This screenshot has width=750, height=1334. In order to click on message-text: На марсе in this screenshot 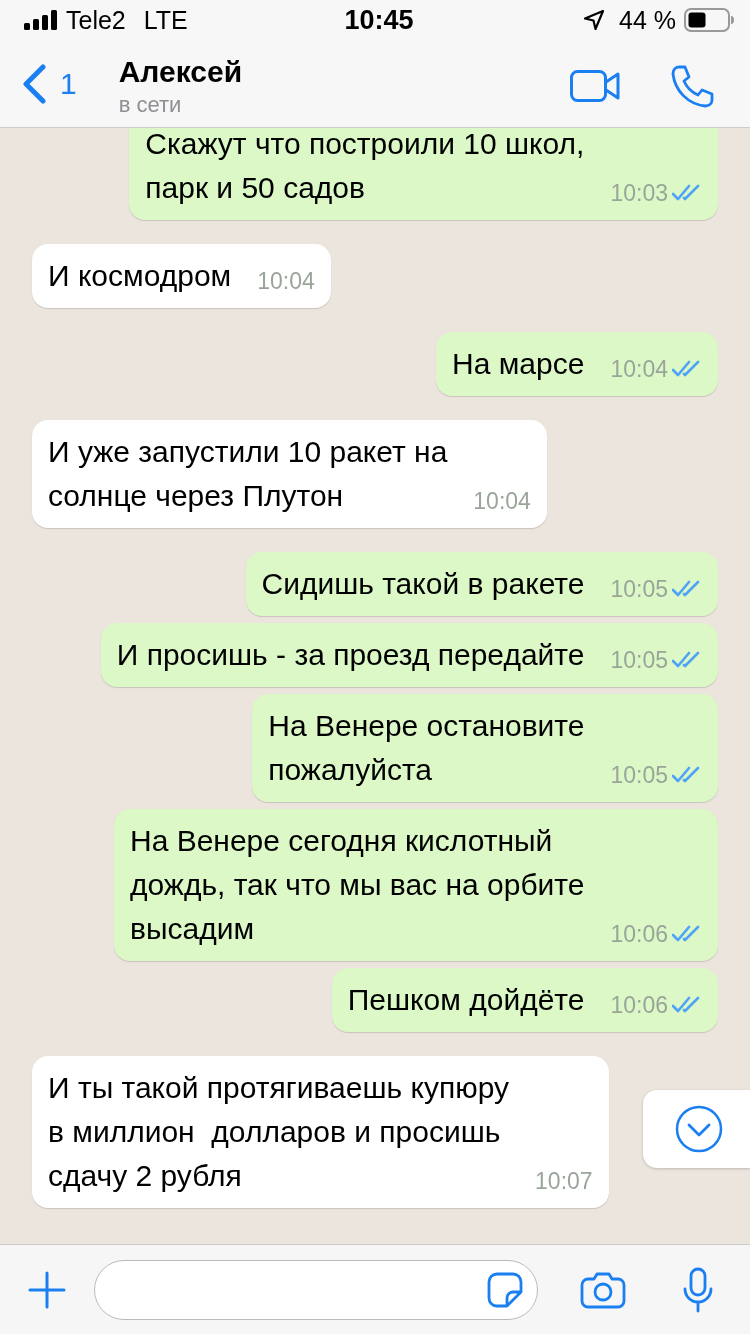, I will do `click(518, 364)`.